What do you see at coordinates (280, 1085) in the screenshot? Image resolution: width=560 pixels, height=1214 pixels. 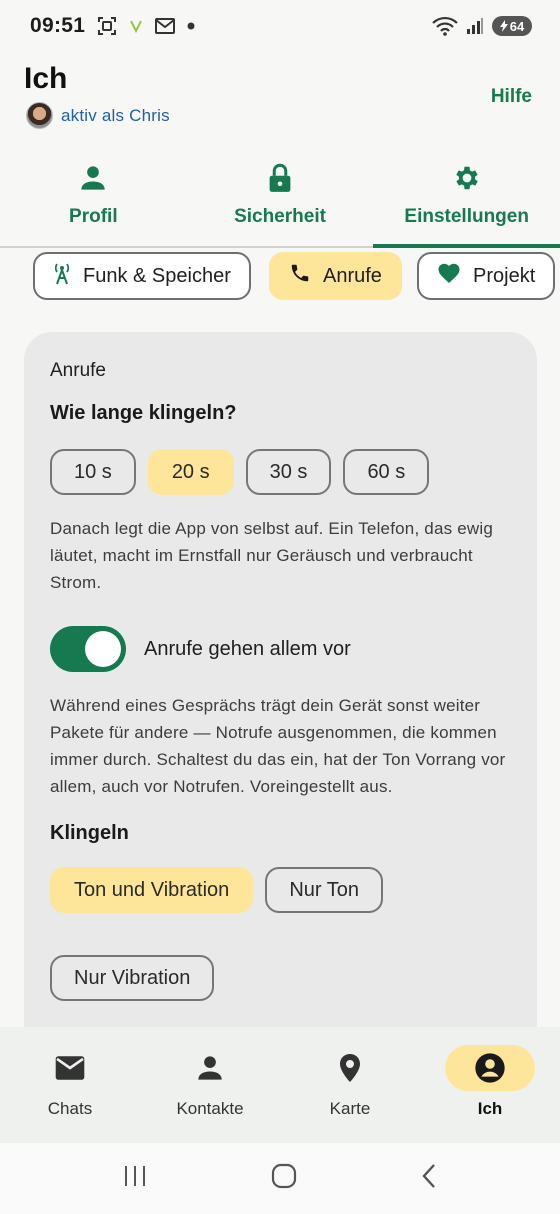 I see `bottom-navigation: Chats Kontakte Karte Ich` at bounding box center [280, 1085].